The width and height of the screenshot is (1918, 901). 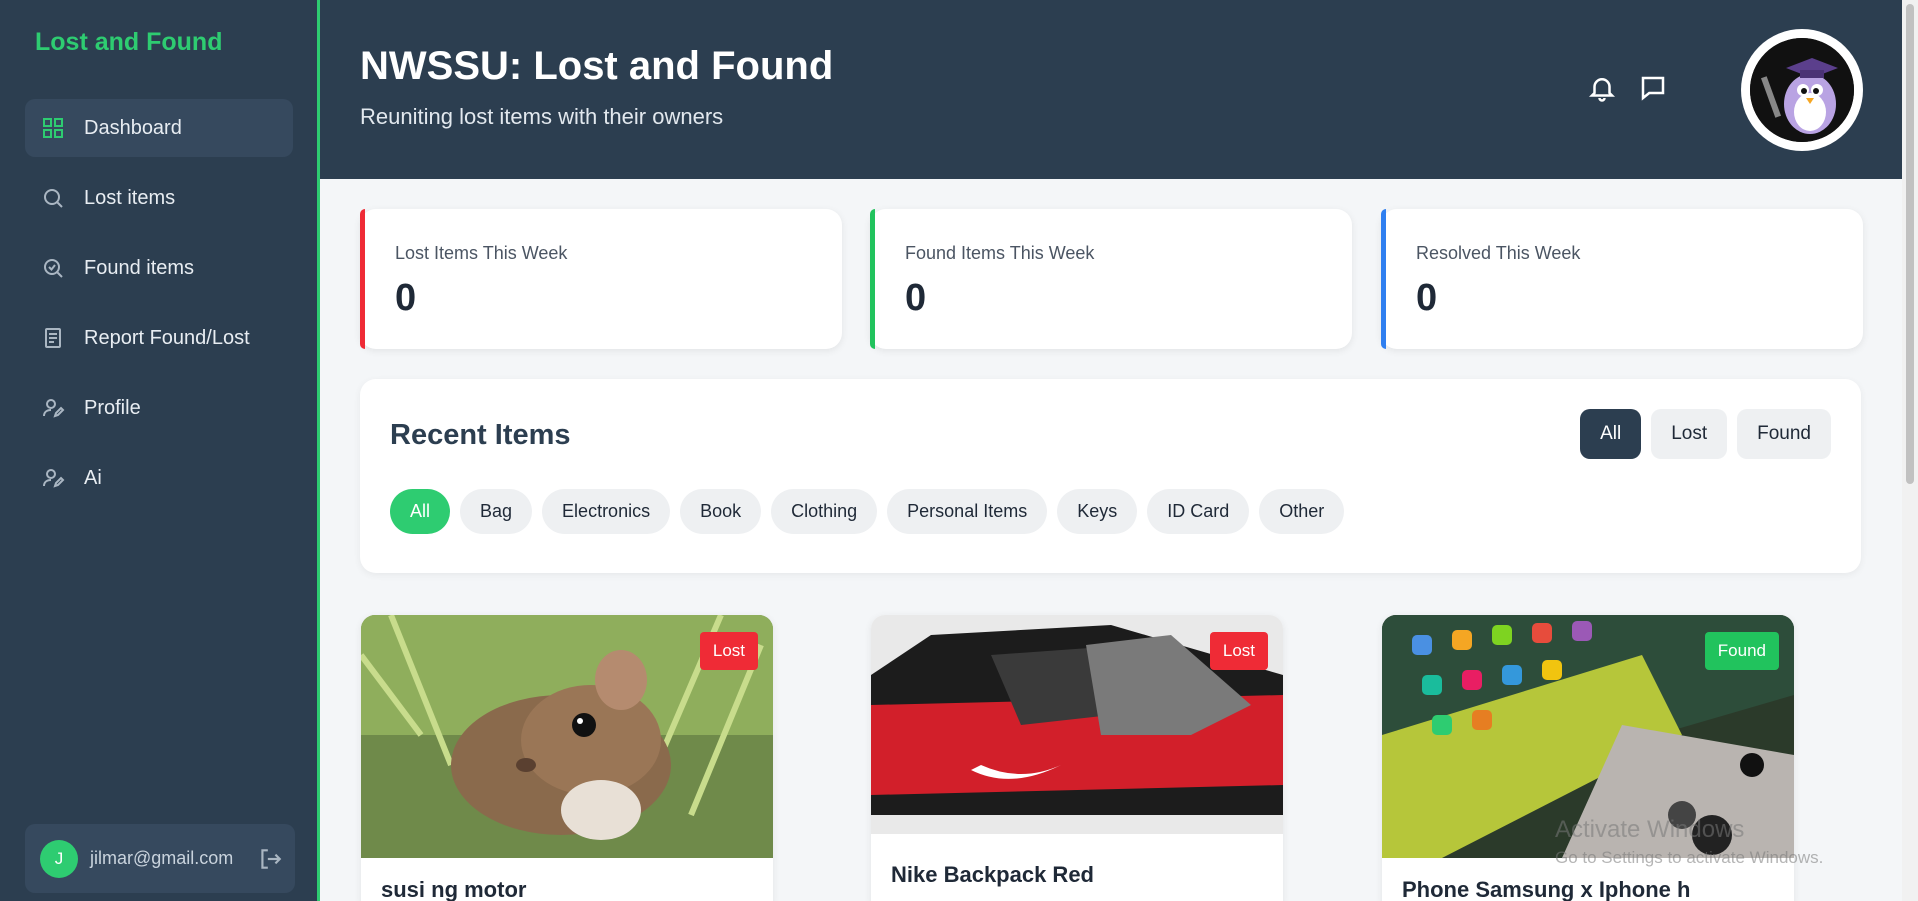 What do you see at coordinates (992, 874) in the screenshot?
I see `item-name: Nike Backpack Red` at bounding box center [992, 874].